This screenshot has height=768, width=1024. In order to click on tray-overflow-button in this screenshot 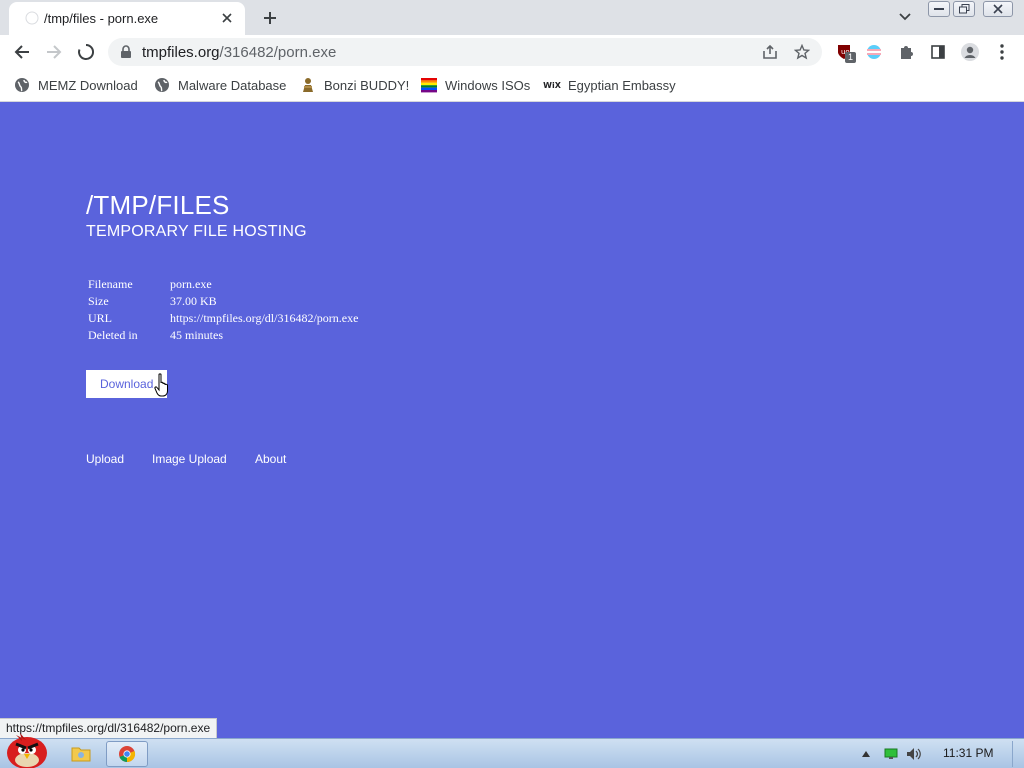, I will do `click(866, 754)`.